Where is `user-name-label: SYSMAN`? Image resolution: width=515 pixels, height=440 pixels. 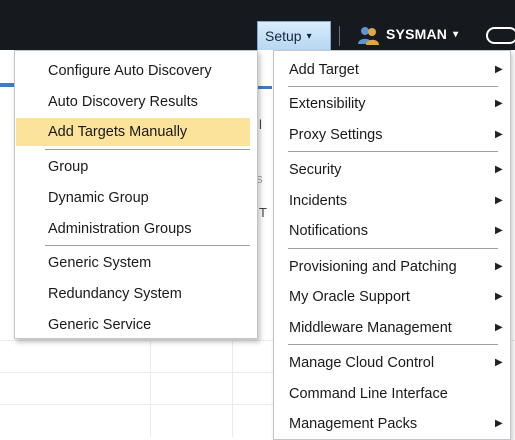
user-name-label: SYSMAN is located at coordinates (417, 34).